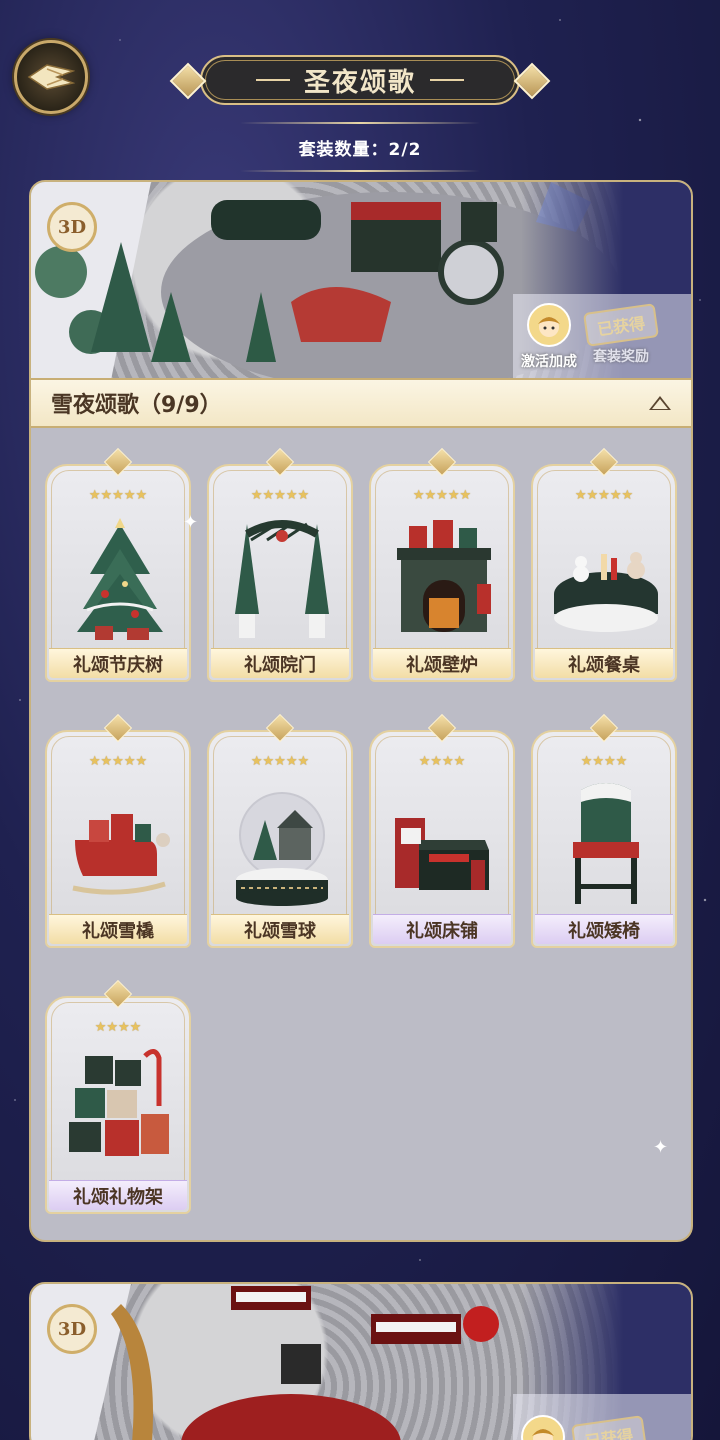  I want to click on page-title: 圣夜颂歌, so click(359, 82).